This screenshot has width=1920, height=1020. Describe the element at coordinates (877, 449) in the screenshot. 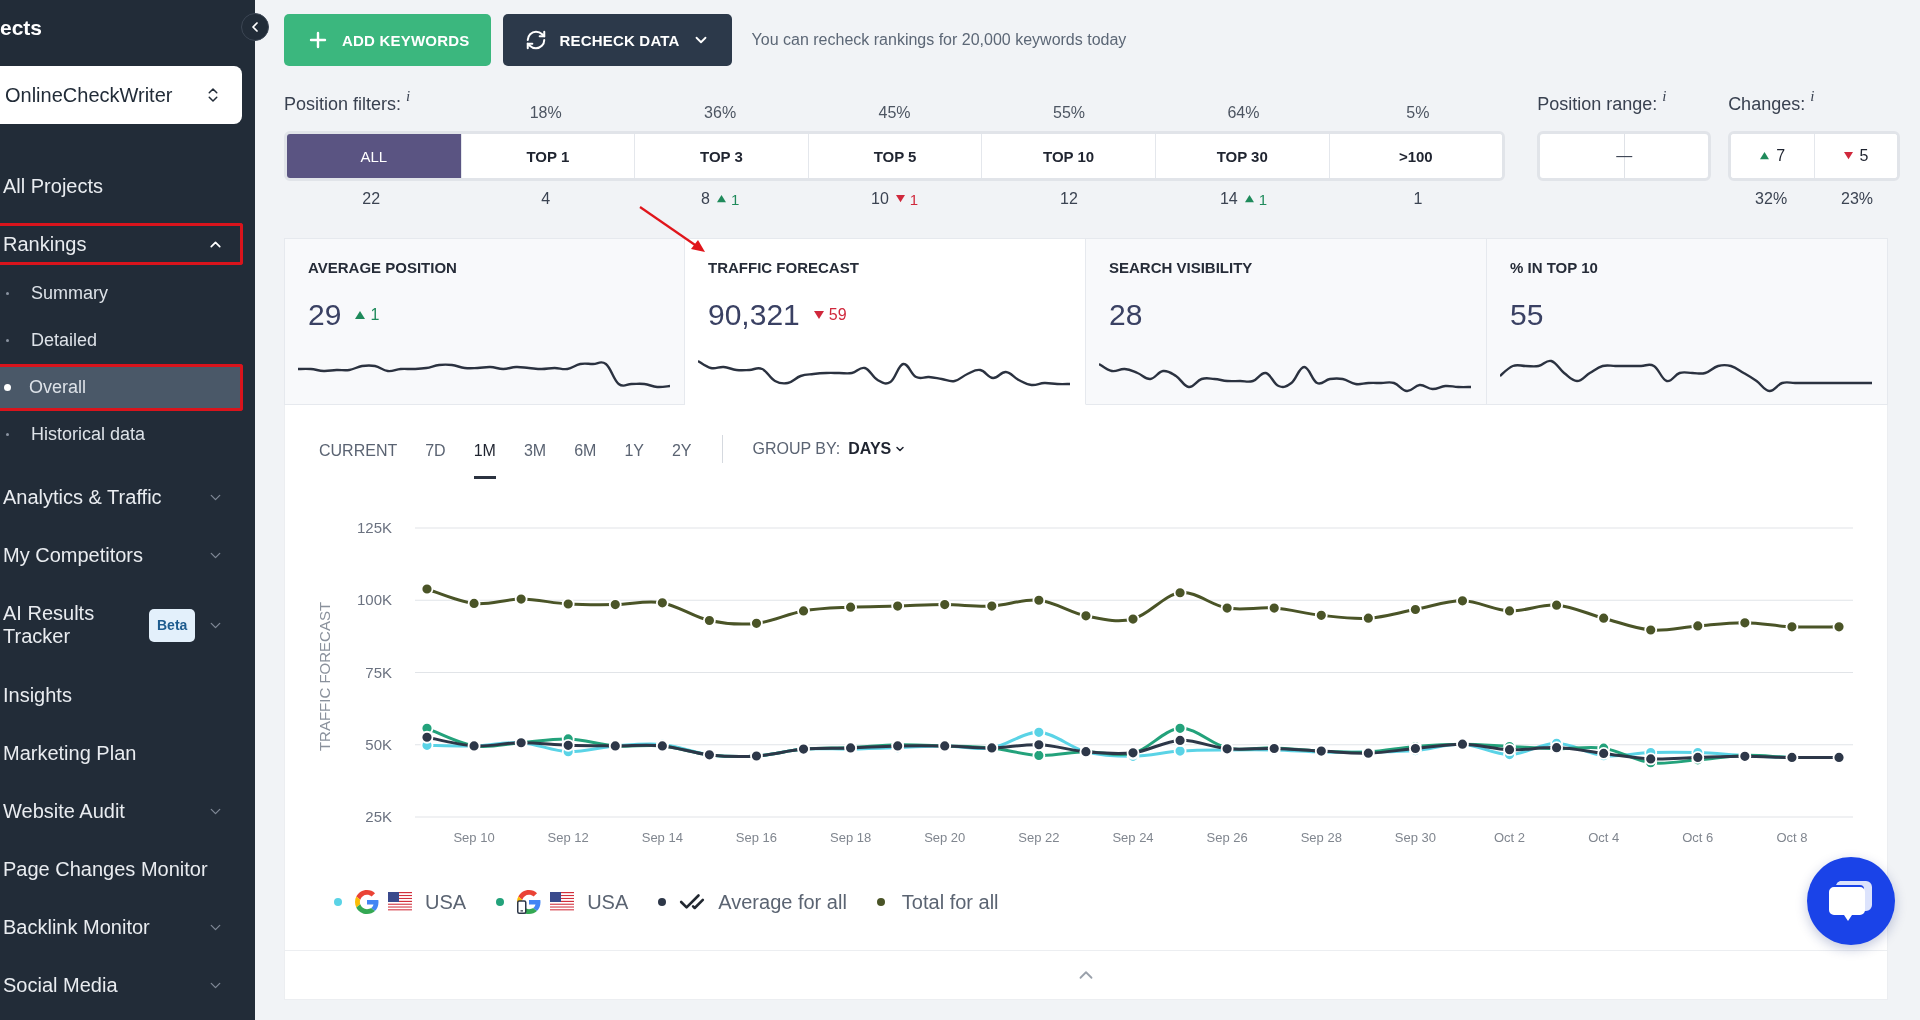

I see `group-by-dropdown: DAYS` at that location.